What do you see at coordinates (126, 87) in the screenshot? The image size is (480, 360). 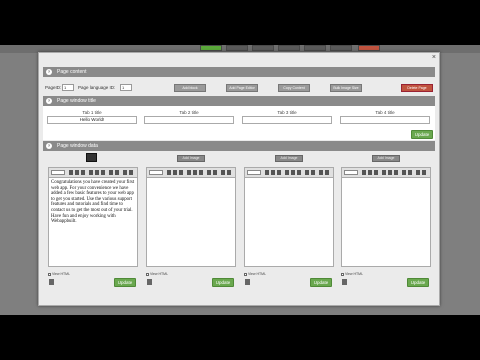 I see `page-language-select: 1` at bounding box center [126, 87].